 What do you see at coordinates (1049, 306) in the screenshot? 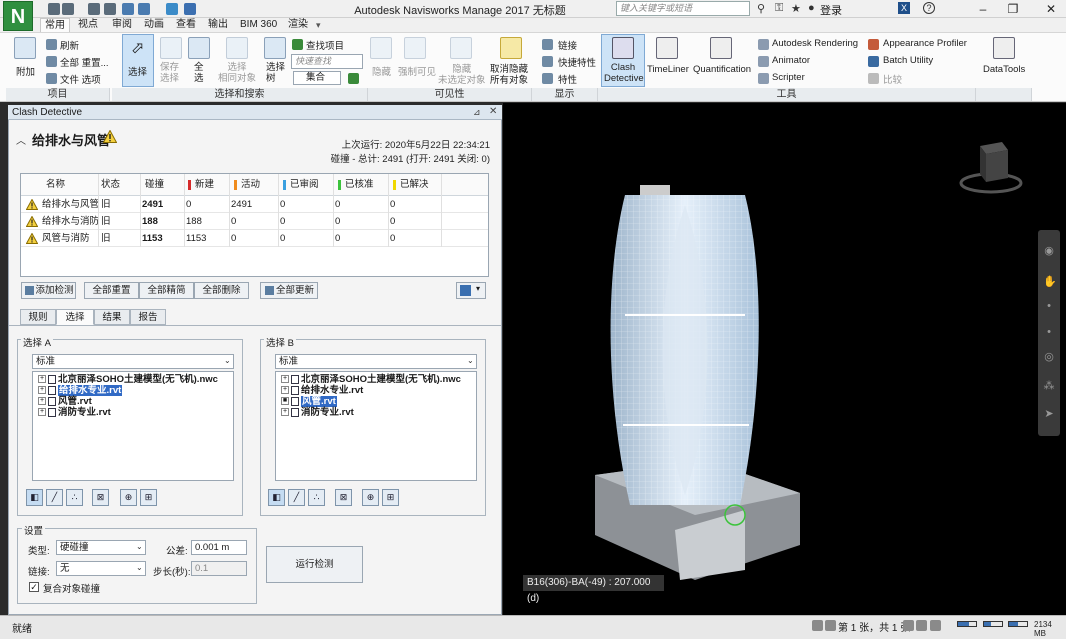
I see `zoom-icon: •` at bounding box center [1049, 306].